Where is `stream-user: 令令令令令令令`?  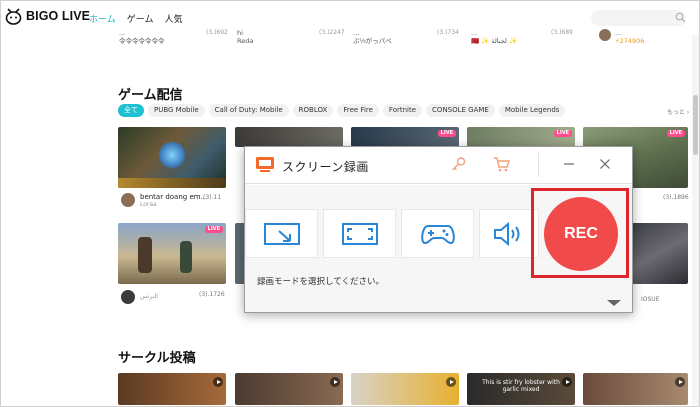
stream-user: 令令令令令令令 is located at coordinates (142, 41).